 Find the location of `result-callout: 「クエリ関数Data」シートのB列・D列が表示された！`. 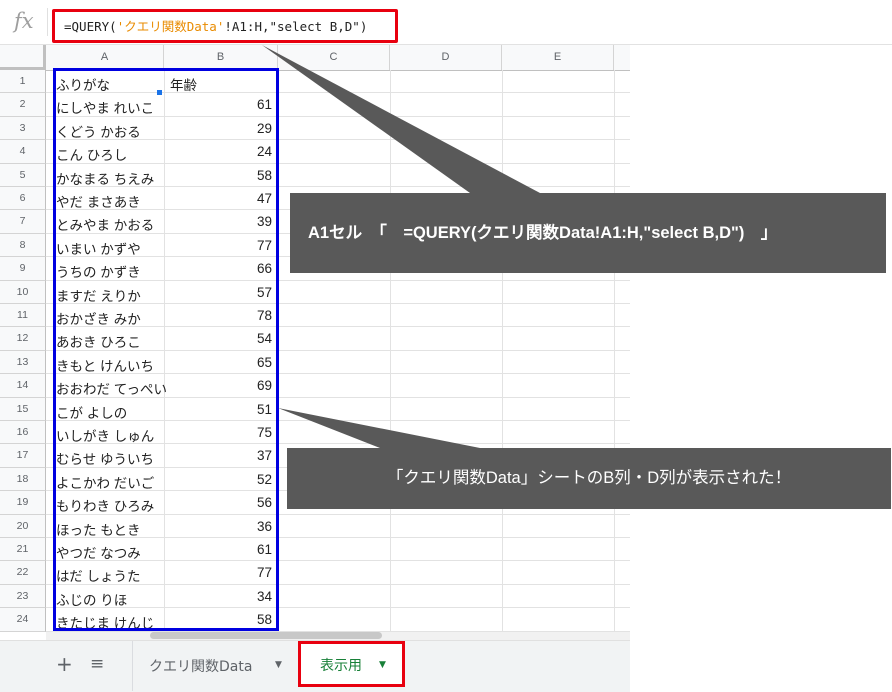

result-callout: 「クエリ関数Data」シートのB列・D列が表示された！ is located at coordinates (589, 478).